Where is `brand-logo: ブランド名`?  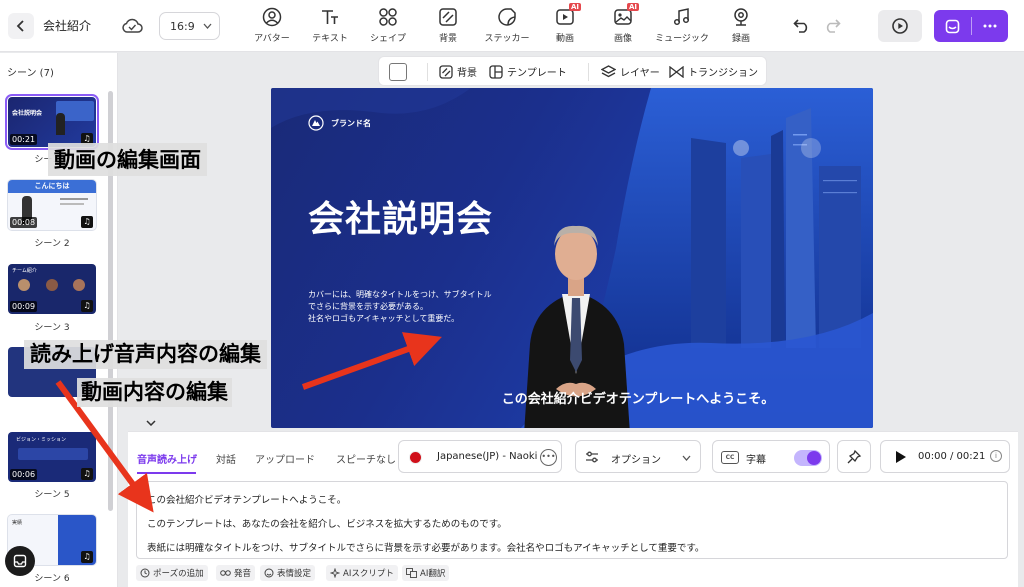
brand-logo: ブランド名 is located at coordinates (339, 123).